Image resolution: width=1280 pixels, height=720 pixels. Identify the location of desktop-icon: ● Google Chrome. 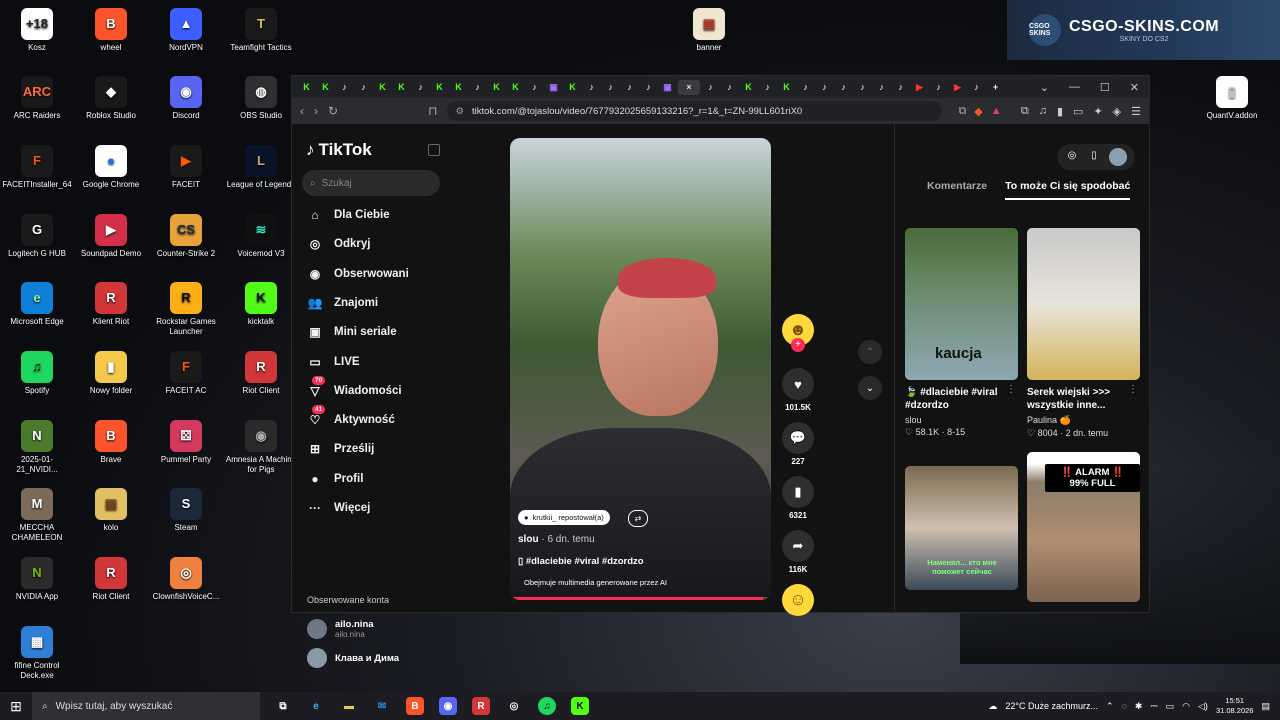
(111, 167).